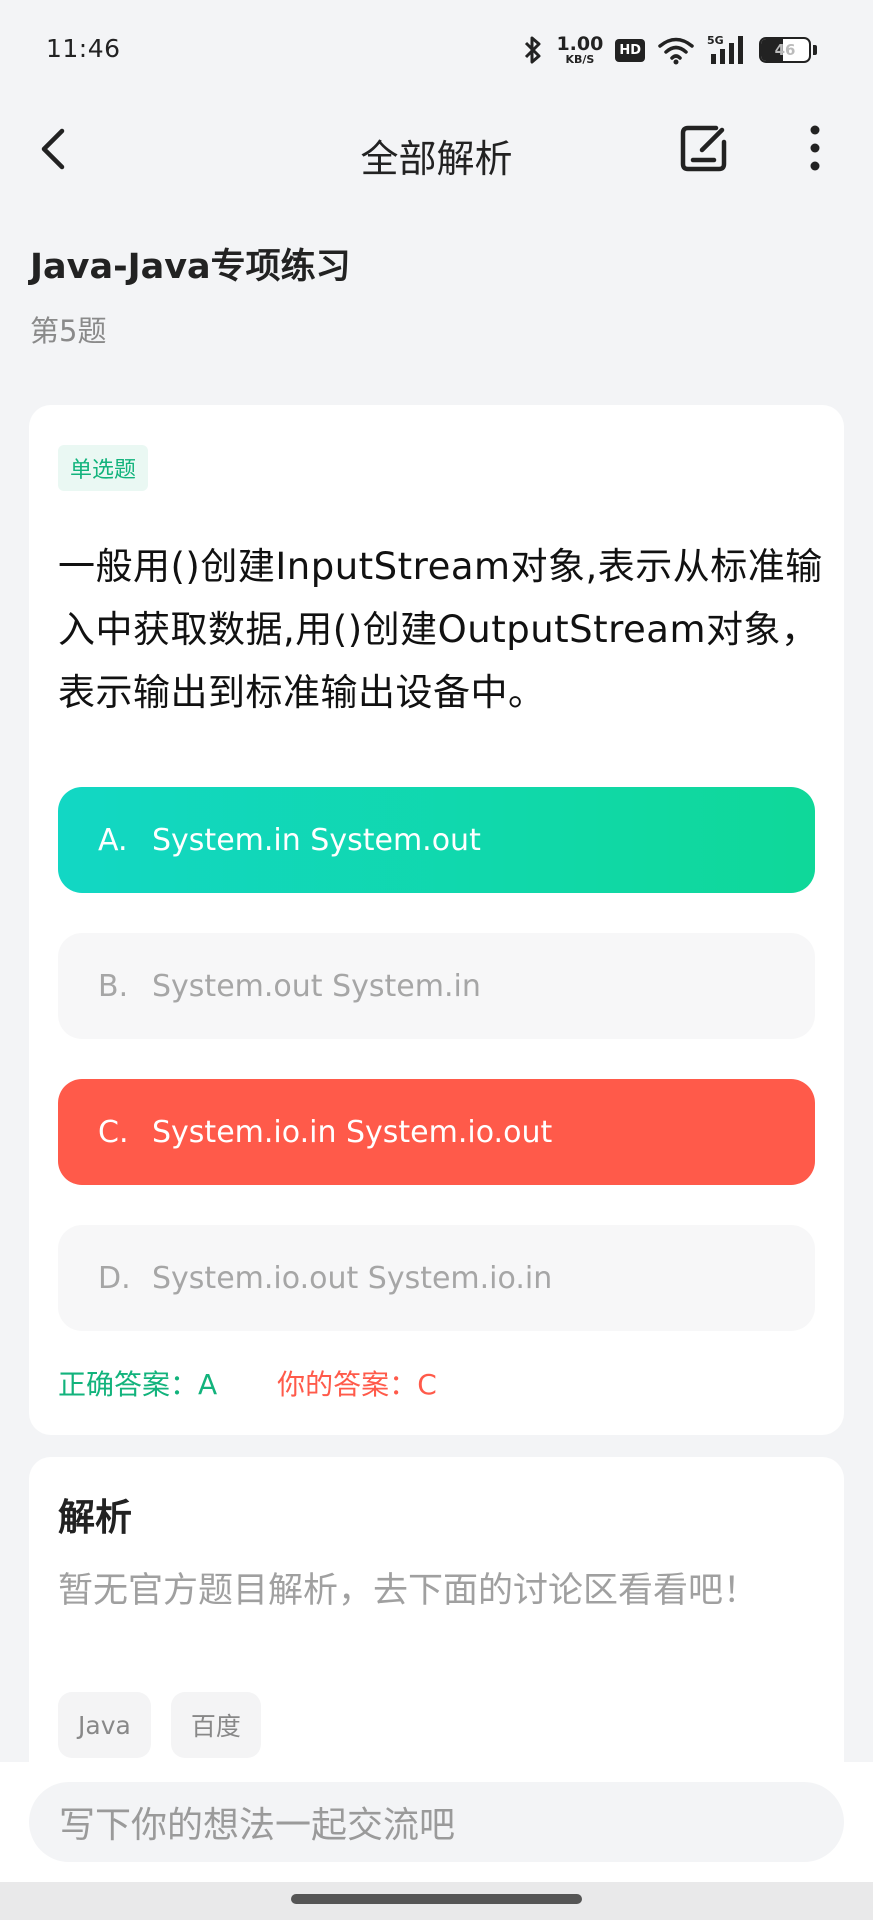 This screenshot has height=1920, width=873. I want to click on status-bar: 11:46 1.00 KB/S HD 5G 46, so click(436, 50).